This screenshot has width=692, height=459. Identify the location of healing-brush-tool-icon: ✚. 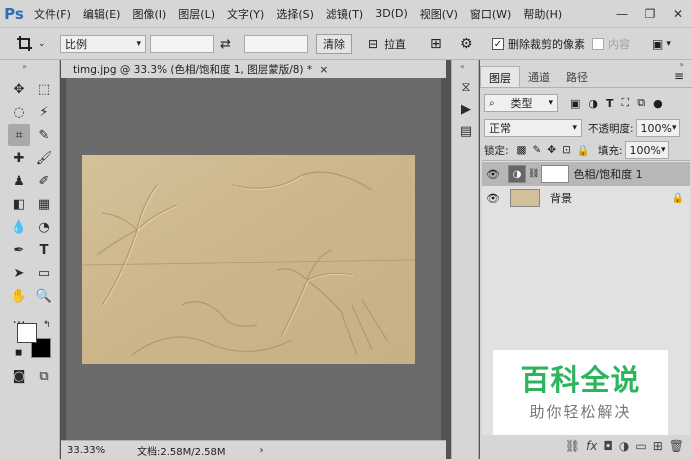
(19, 158).